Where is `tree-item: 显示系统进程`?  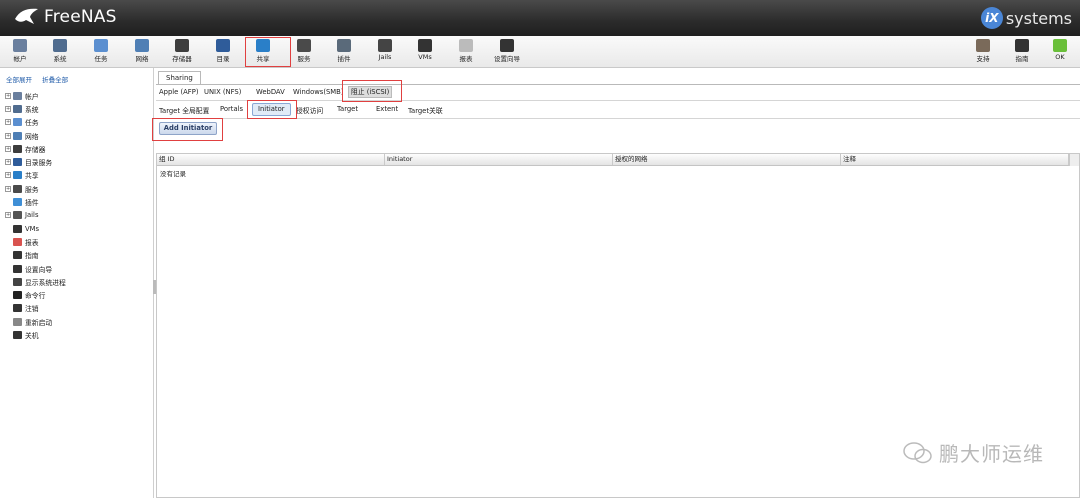 tree-item: 显示系统进程 is located at coordinates (35, 281).